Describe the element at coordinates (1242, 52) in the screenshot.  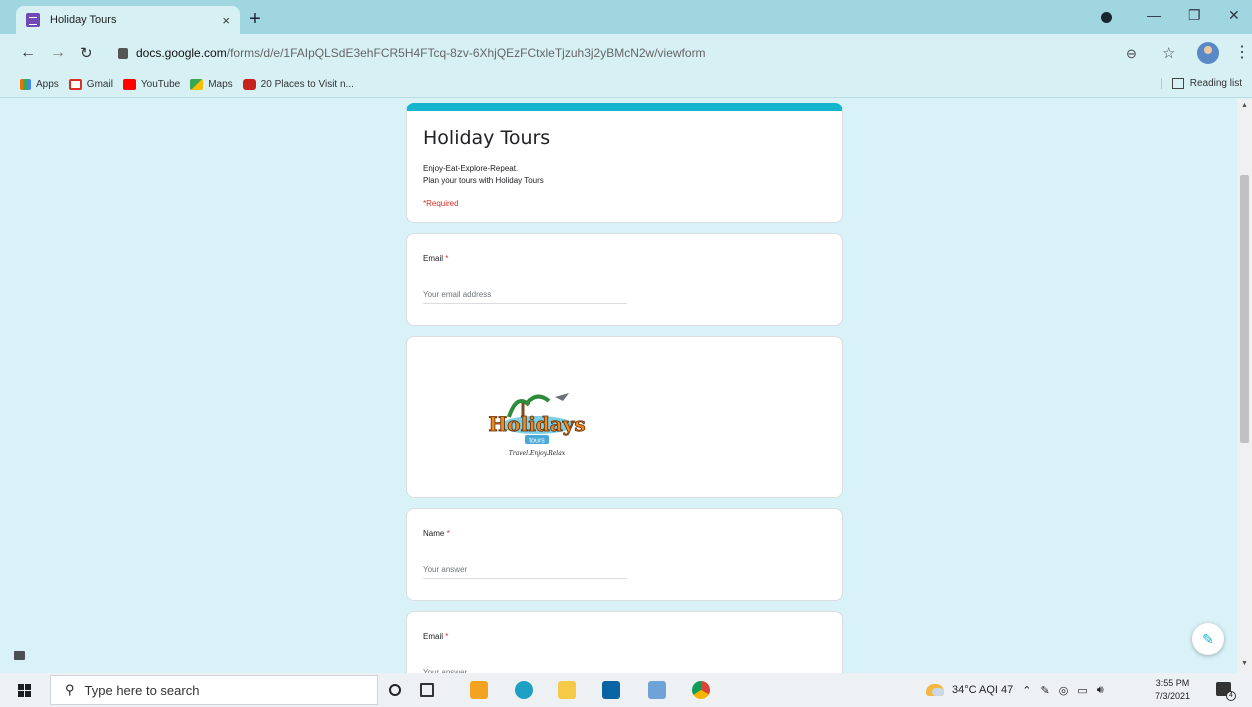
I see `menu-kebab-icon: ⋮` at that location.